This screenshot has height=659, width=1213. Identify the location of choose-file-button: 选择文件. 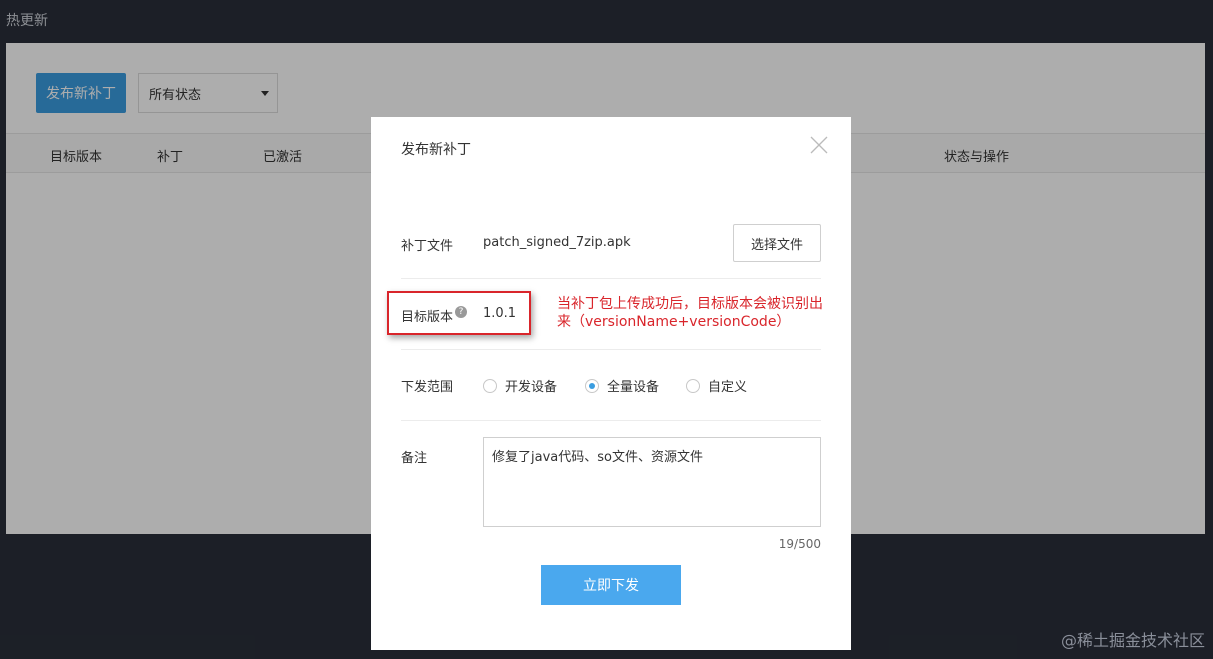
(777, 243).